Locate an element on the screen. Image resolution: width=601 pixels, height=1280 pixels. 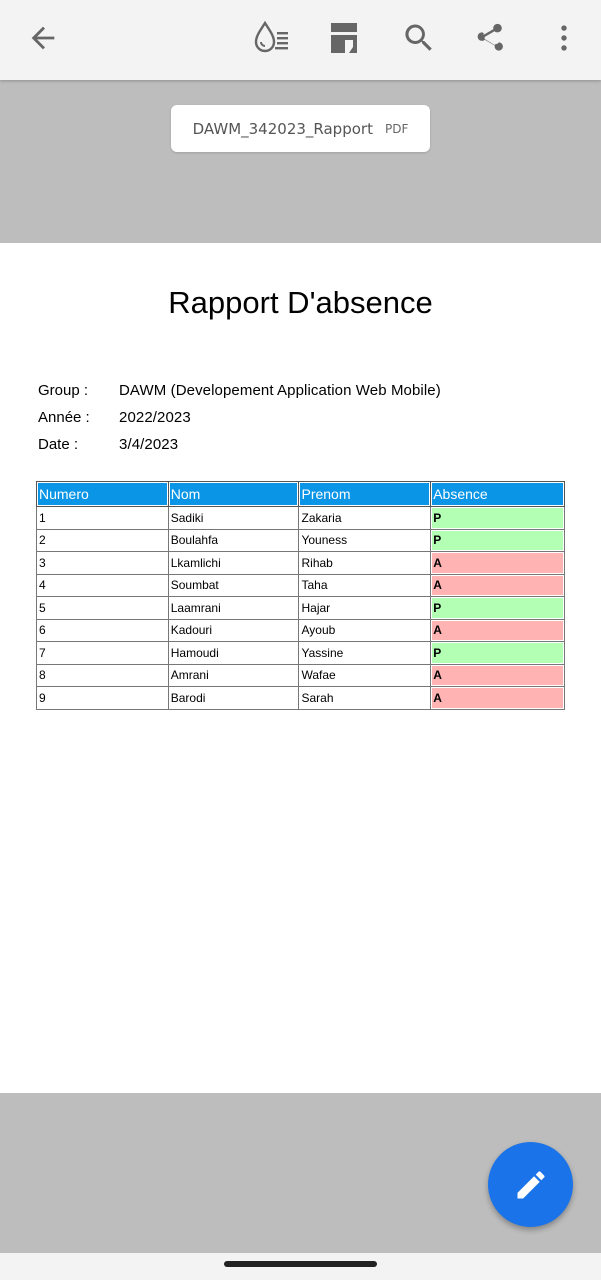
table-row: 4 Soumbat Taha A is located at coordinates (300, 585).